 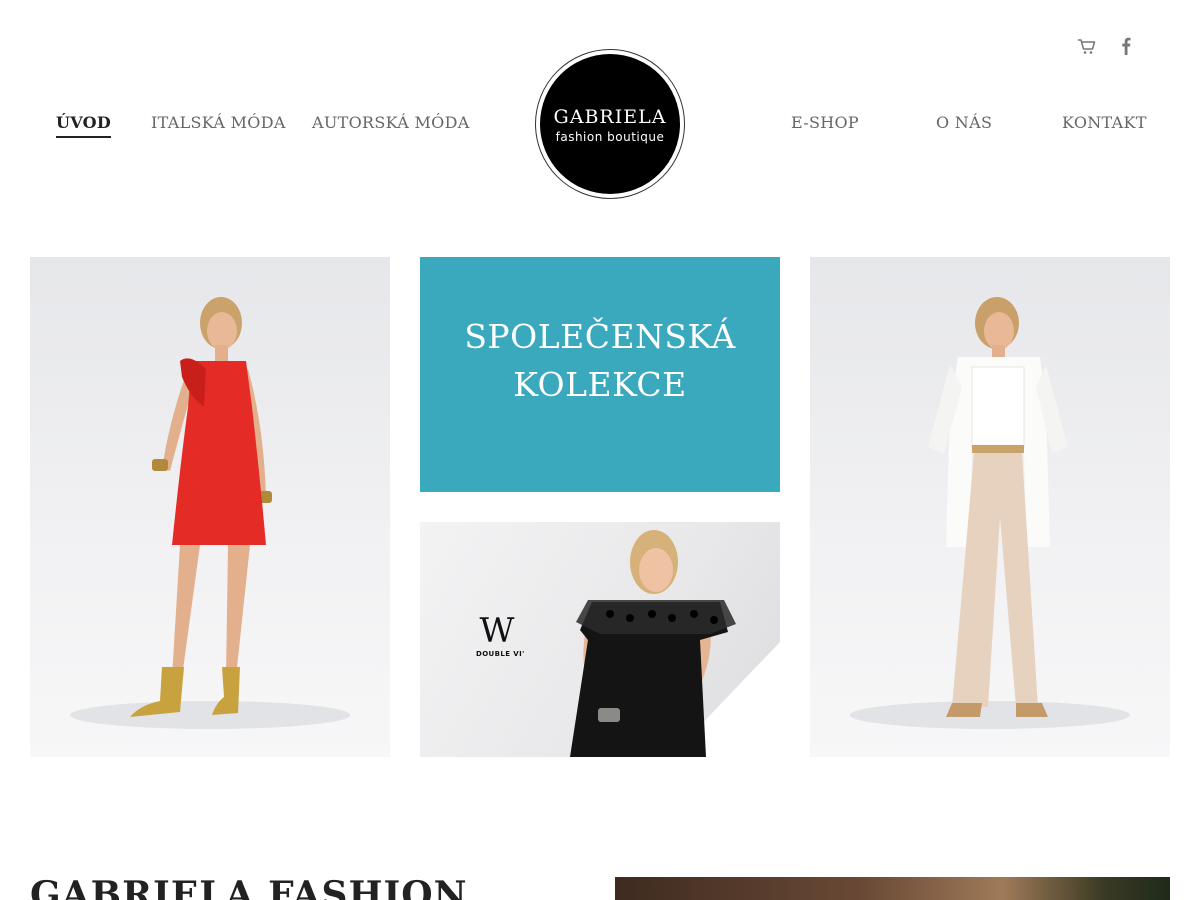 I want to click on promo-title-line1: SPOLEČENSKÁ, so click(x=600, y=336).